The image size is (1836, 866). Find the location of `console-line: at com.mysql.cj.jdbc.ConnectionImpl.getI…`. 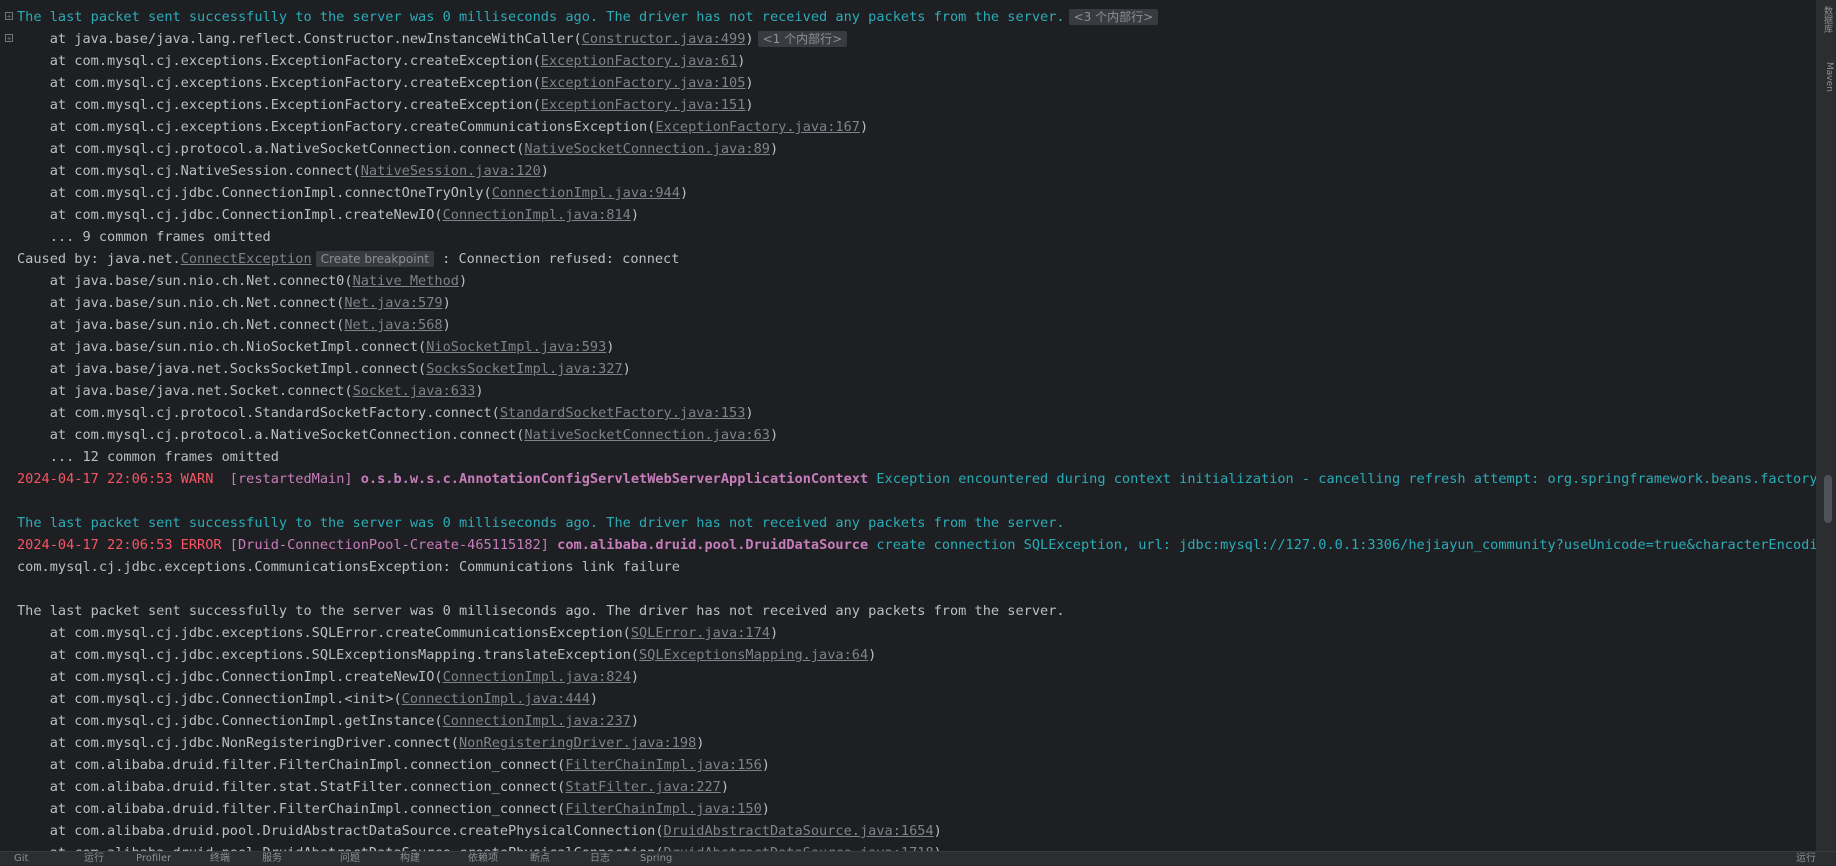

console-line: at com.mysql.cj.jdbc.ConnectionImpl.getI… is located at coordinates (908, 721).